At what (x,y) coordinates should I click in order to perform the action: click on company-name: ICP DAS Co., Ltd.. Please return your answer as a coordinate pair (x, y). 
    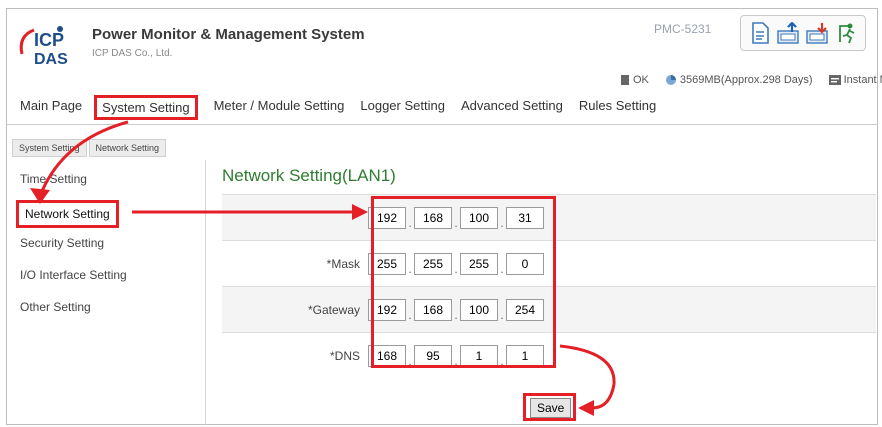
    Looking at the image, I should click on (132, 53).